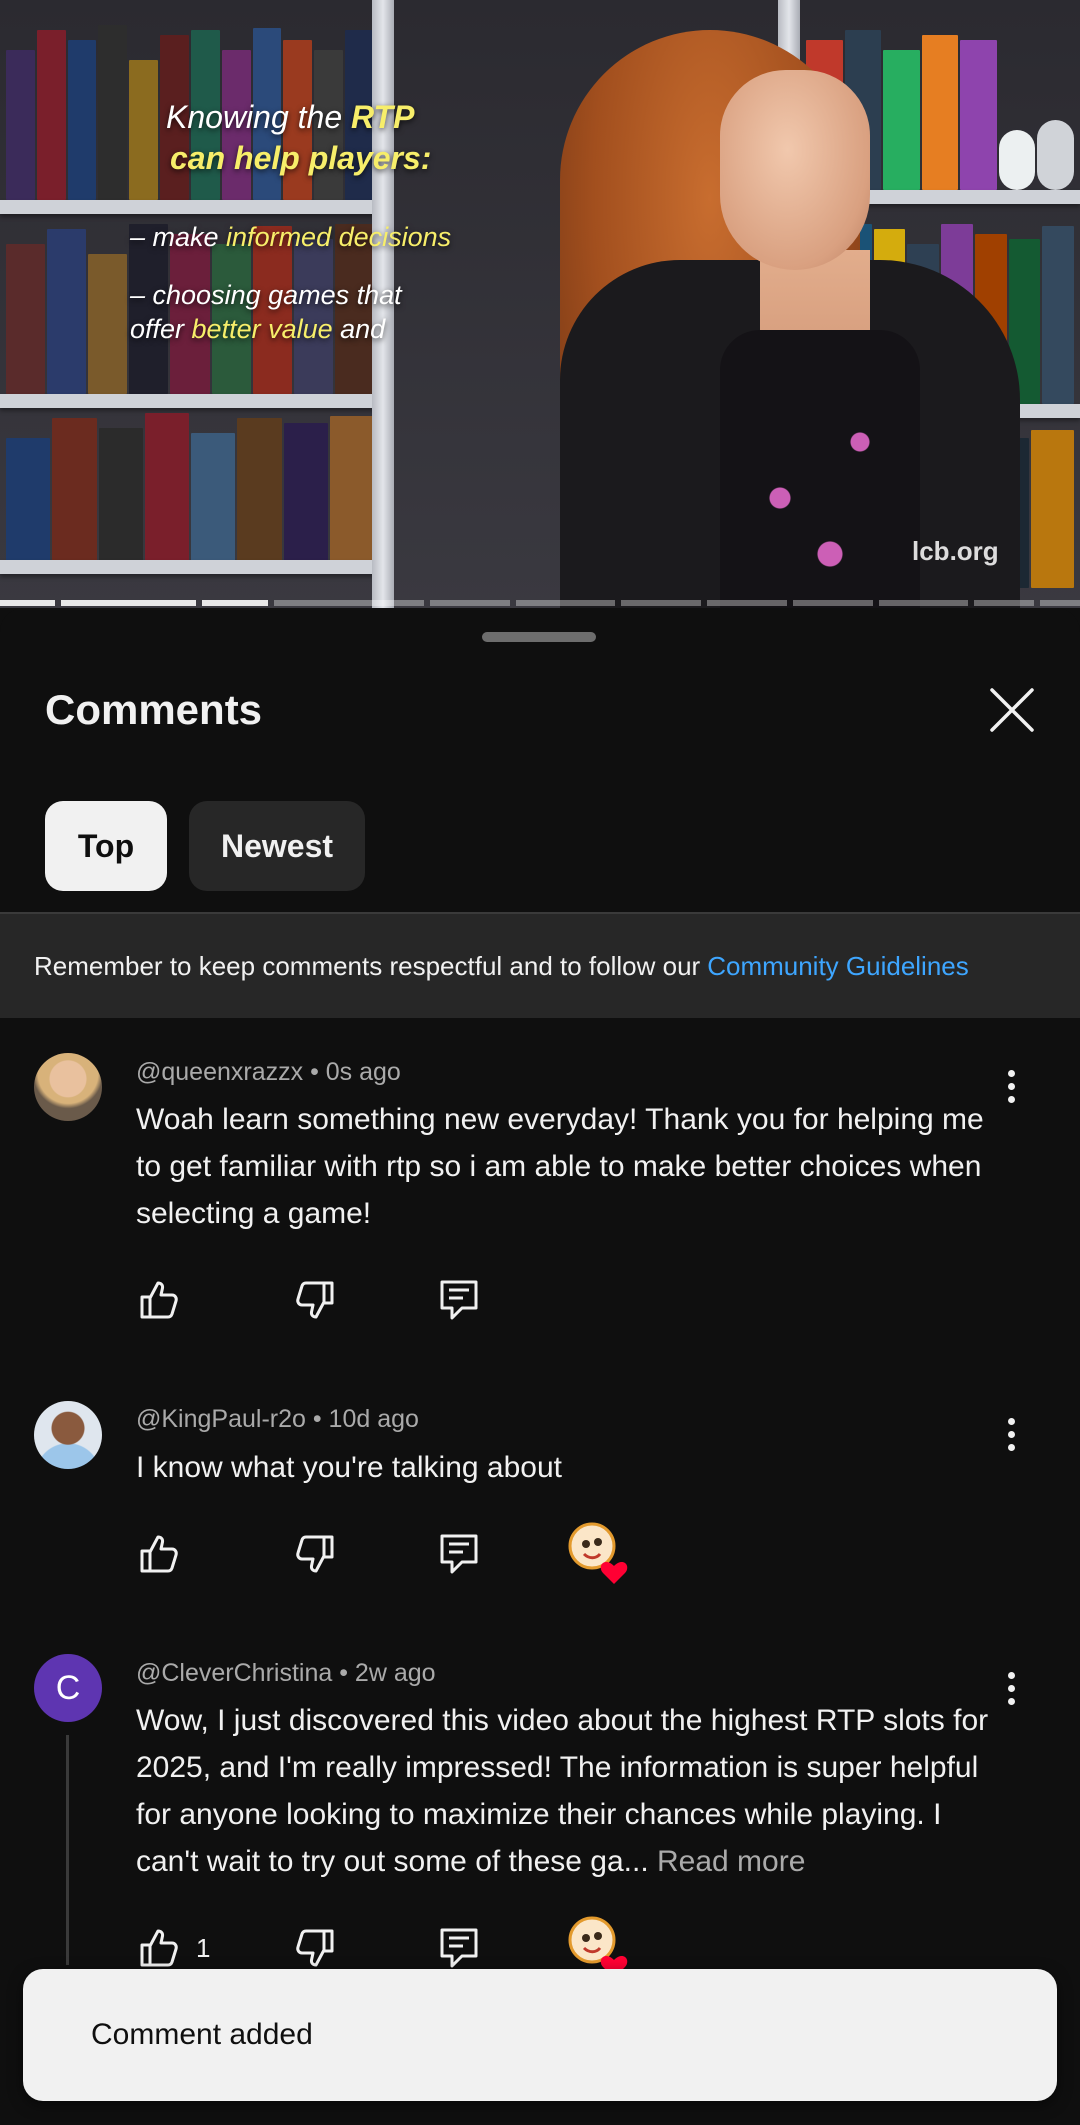  What do you see at coordinates (838, 966) in the screenshot?
I see `community-guidelines-link: Community Guidelines` at bounding box center [838, 966].